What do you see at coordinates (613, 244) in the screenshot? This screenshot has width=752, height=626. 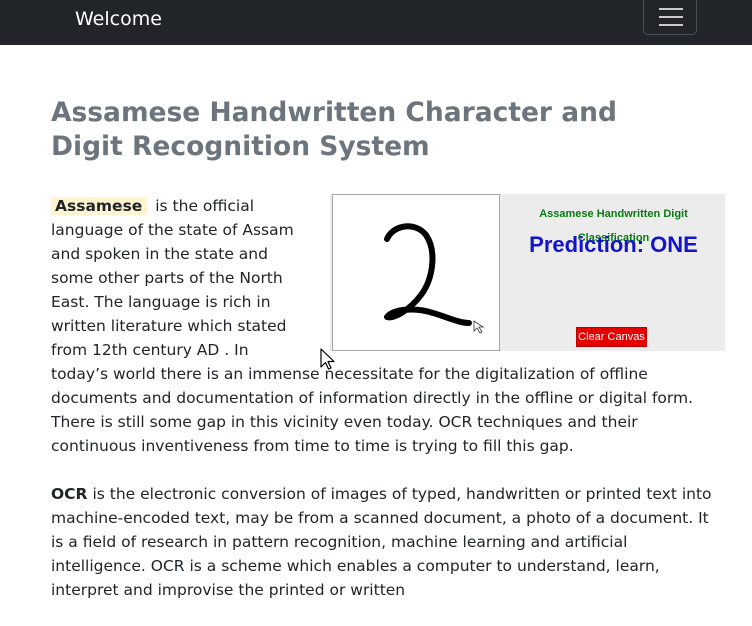 I see `prediction-result: Prediction: ONE` at bounding box center [613, 244].